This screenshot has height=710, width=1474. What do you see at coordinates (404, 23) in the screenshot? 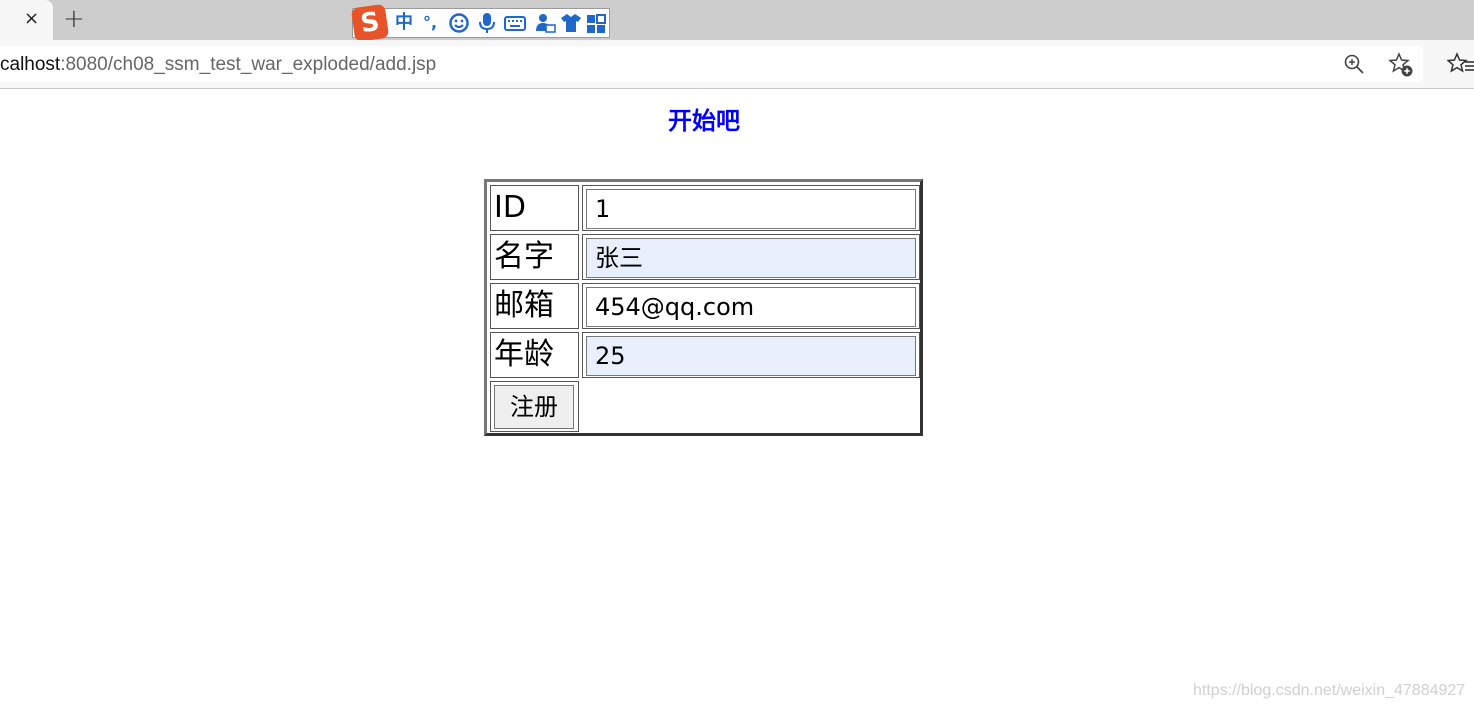
I see `ime-mode: 中` at bounding box center [404, 23].